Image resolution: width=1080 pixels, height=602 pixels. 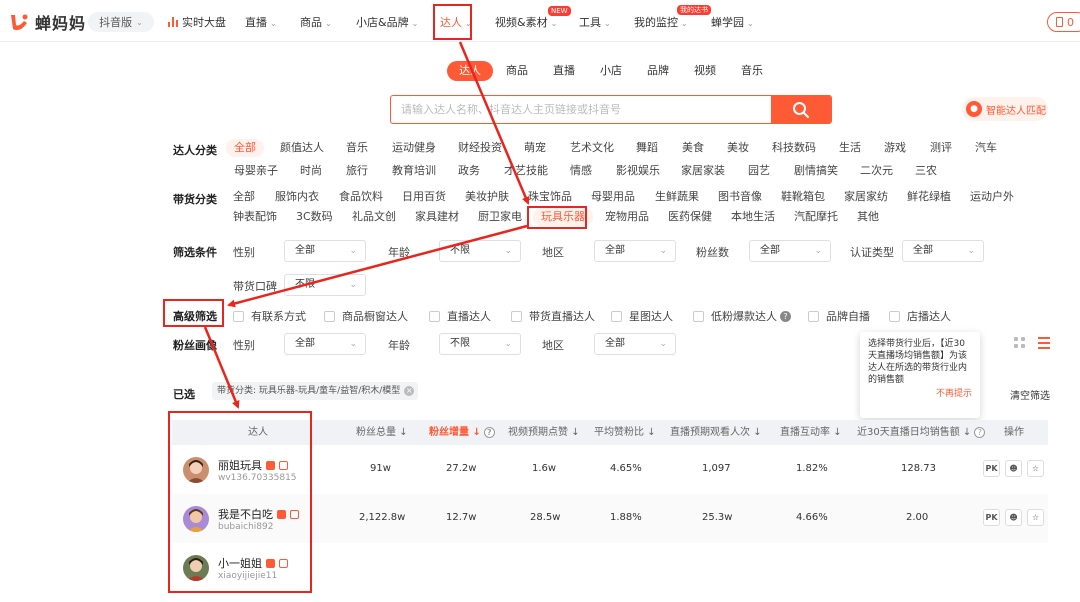 I want to click on goods-chip: 其他, so click(x=868, y=217).